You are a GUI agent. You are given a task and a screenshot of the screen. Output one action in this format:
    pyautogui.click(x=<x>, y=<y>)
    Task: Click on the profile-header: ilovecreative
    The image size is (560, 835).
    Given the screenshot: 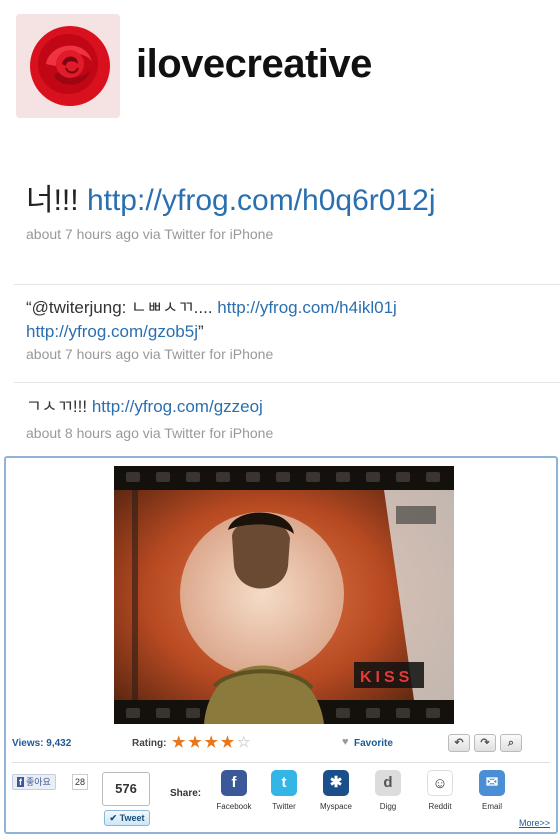 What is the action you would take?
    pyautogui.click(x=194, y=66)
    